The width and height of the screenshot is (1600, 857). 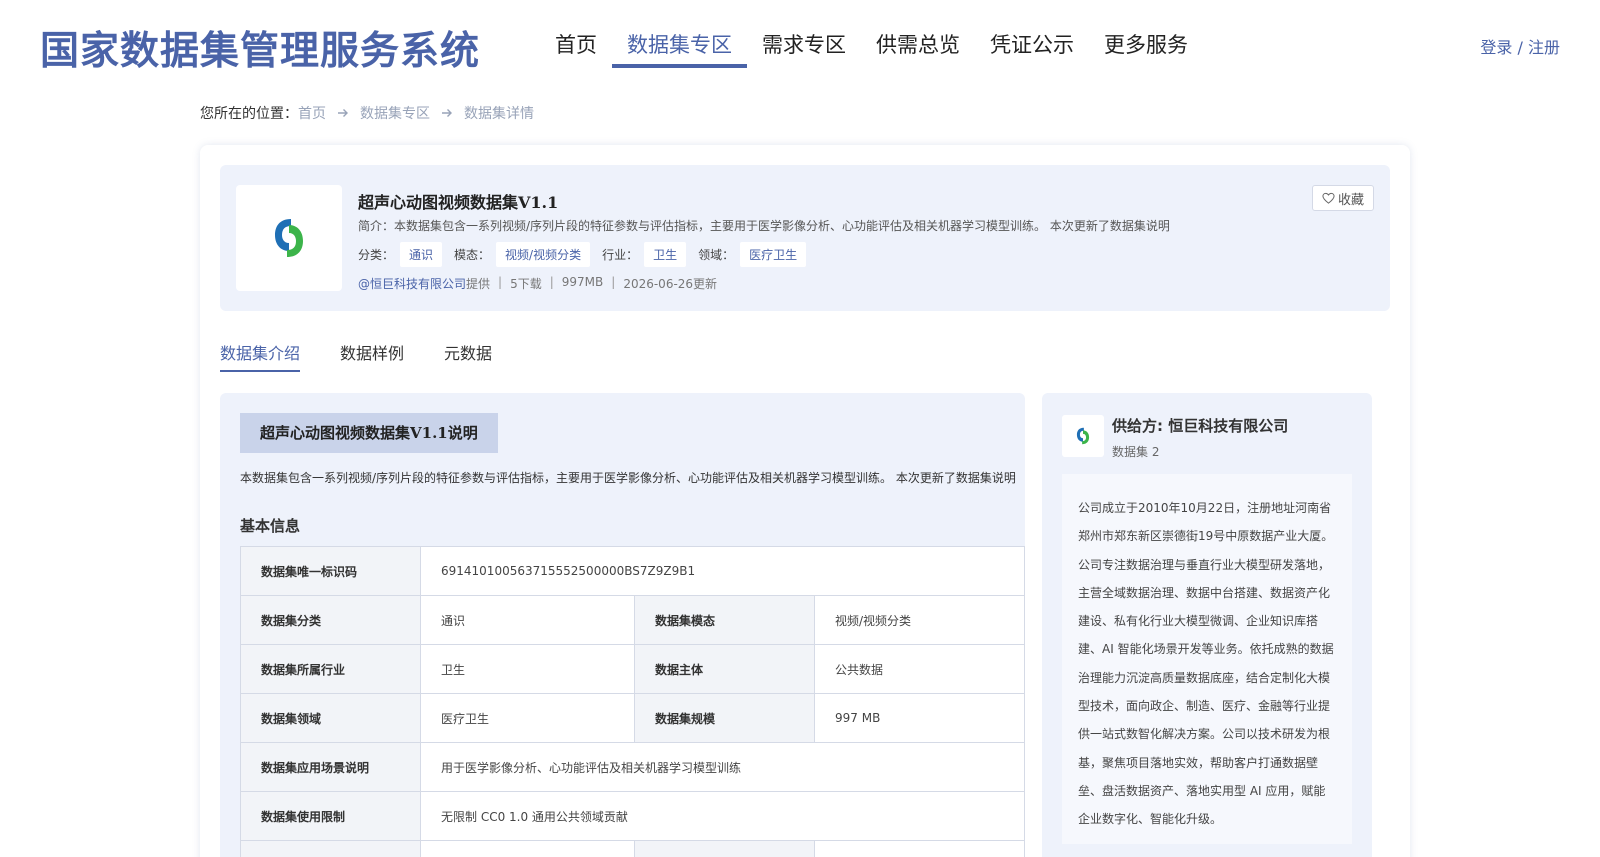 What do you see at coordinates (330, 816) in the screenshot?
I see `table-key: 数据集使用限制` at bounding box center [330, 816].